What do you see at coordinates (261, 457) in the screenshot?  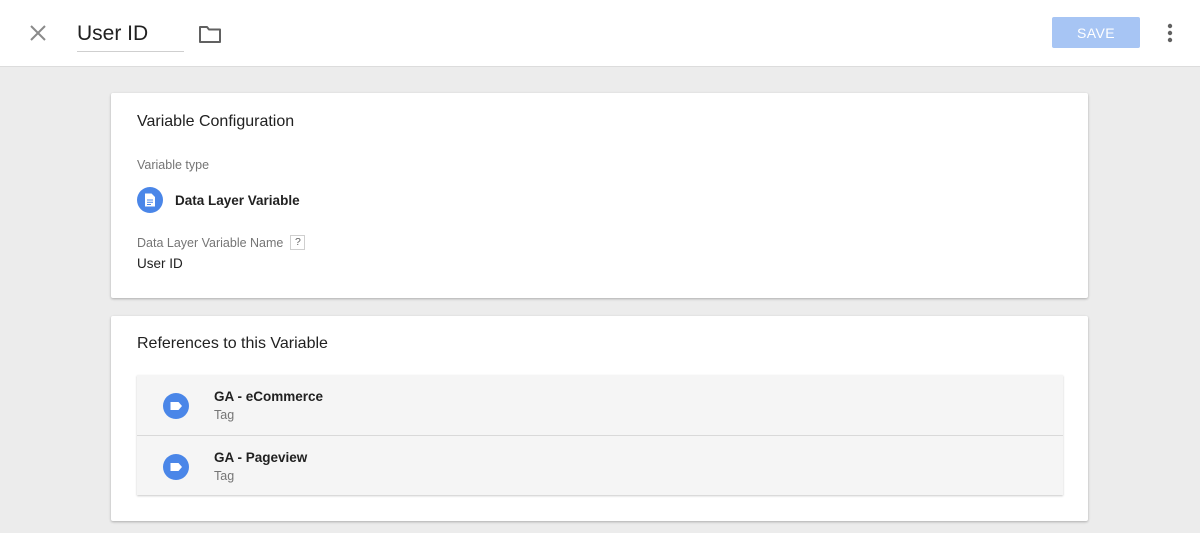 I see `reference-name: GA - Pageview` at bounding box center [261, 457].